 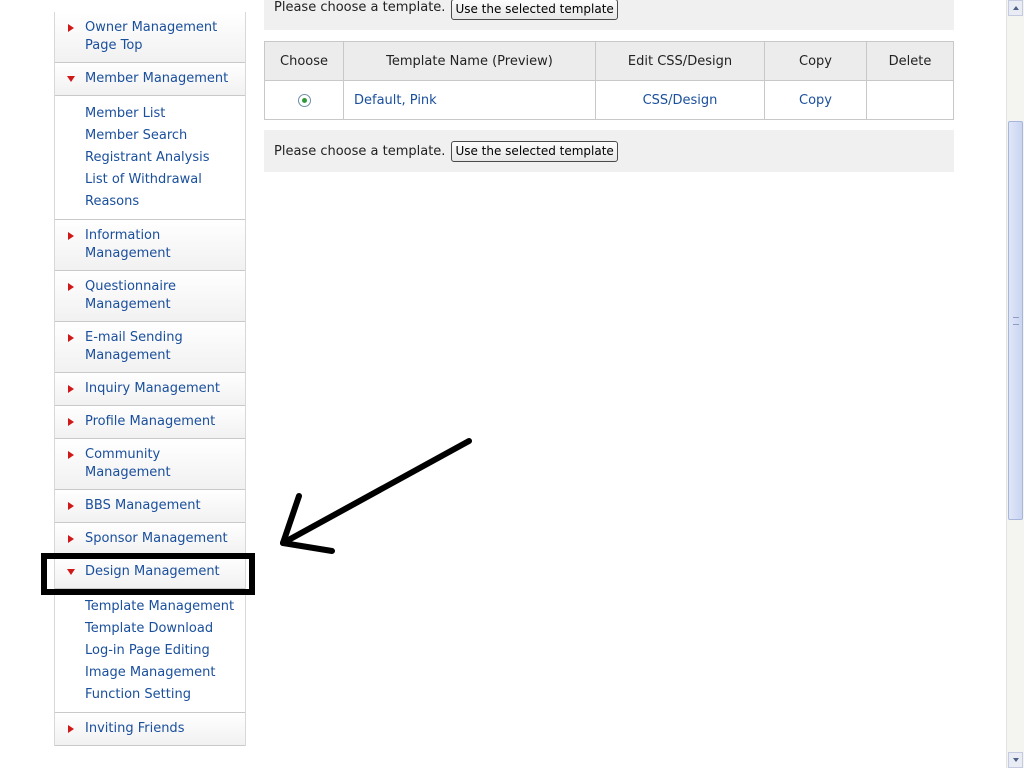 I want to click on sidebar-item-questionnaire-management: Questionnaire Management, so click(x=150, y=296).